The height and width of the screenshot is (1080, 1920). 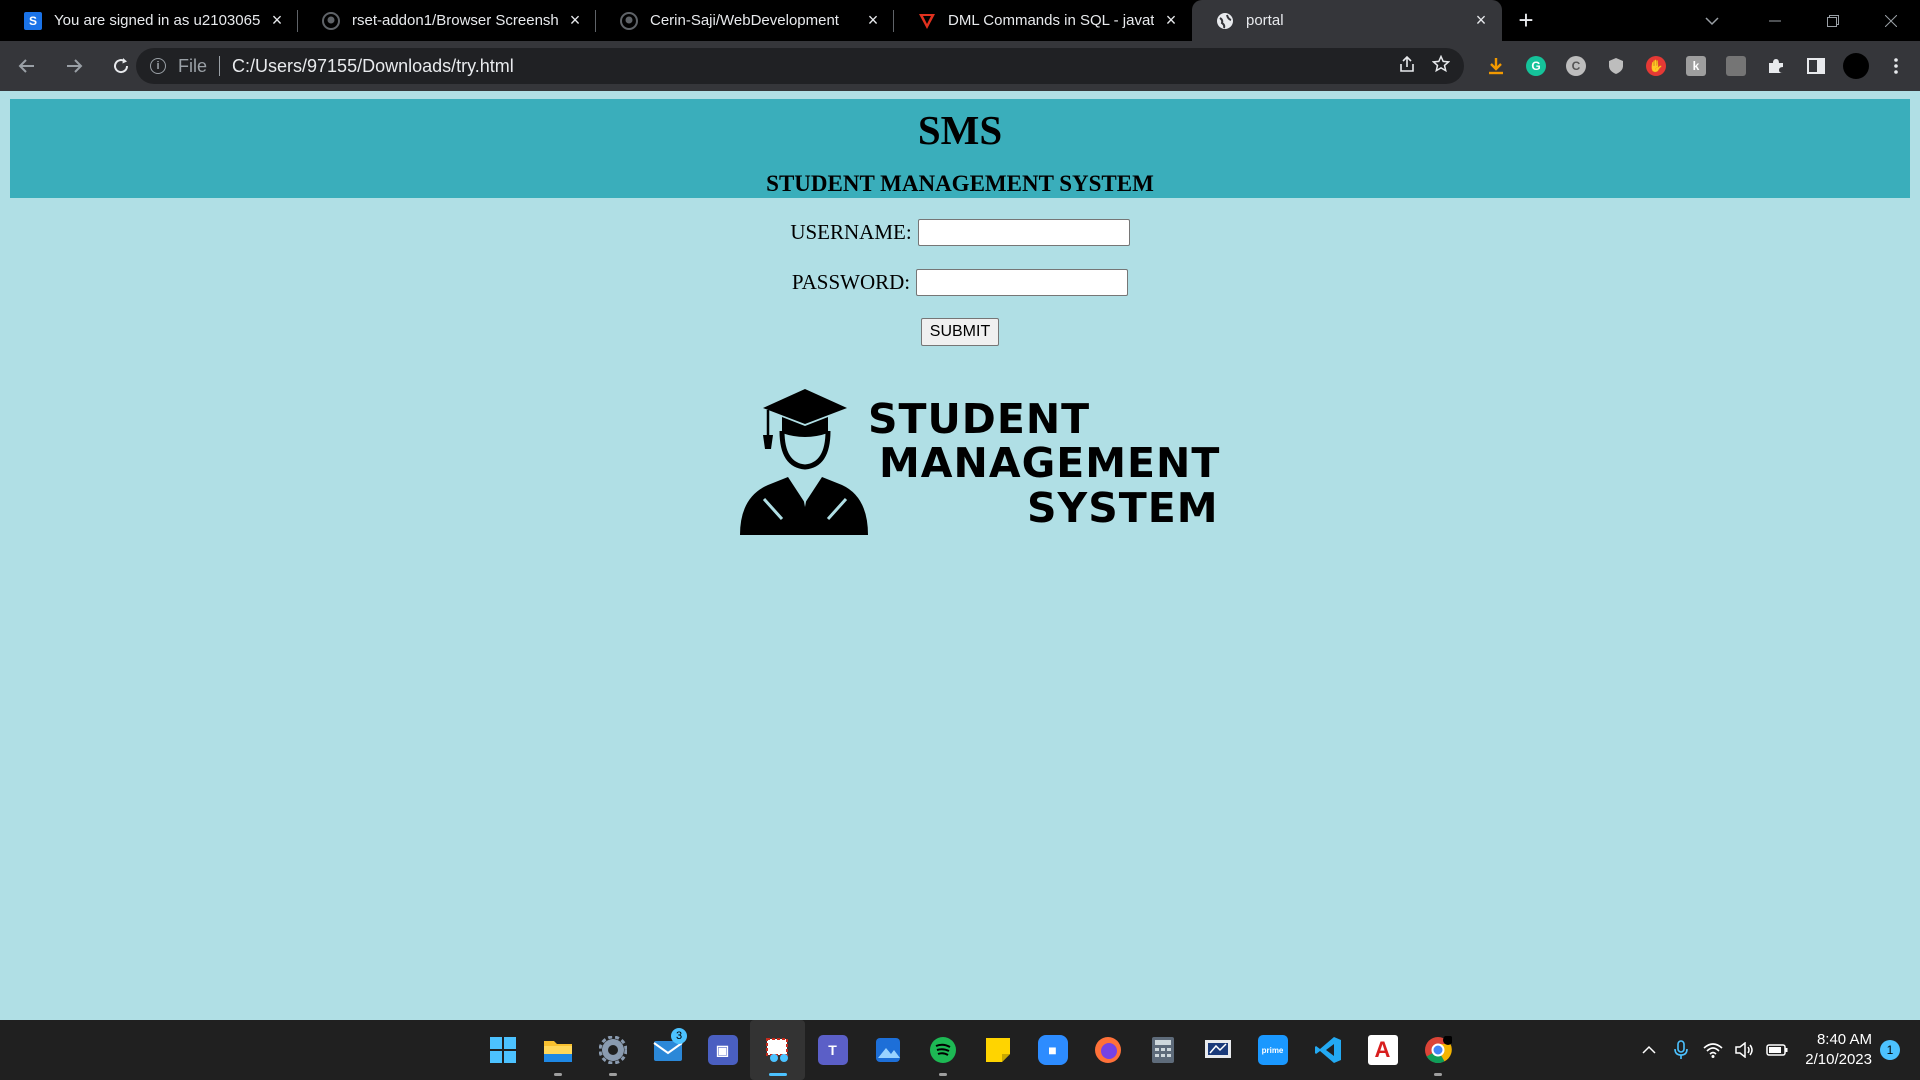 I want to click on taskbar-clock: 8:40 AM 2/10/2023, so click(x=1838, y=1050).